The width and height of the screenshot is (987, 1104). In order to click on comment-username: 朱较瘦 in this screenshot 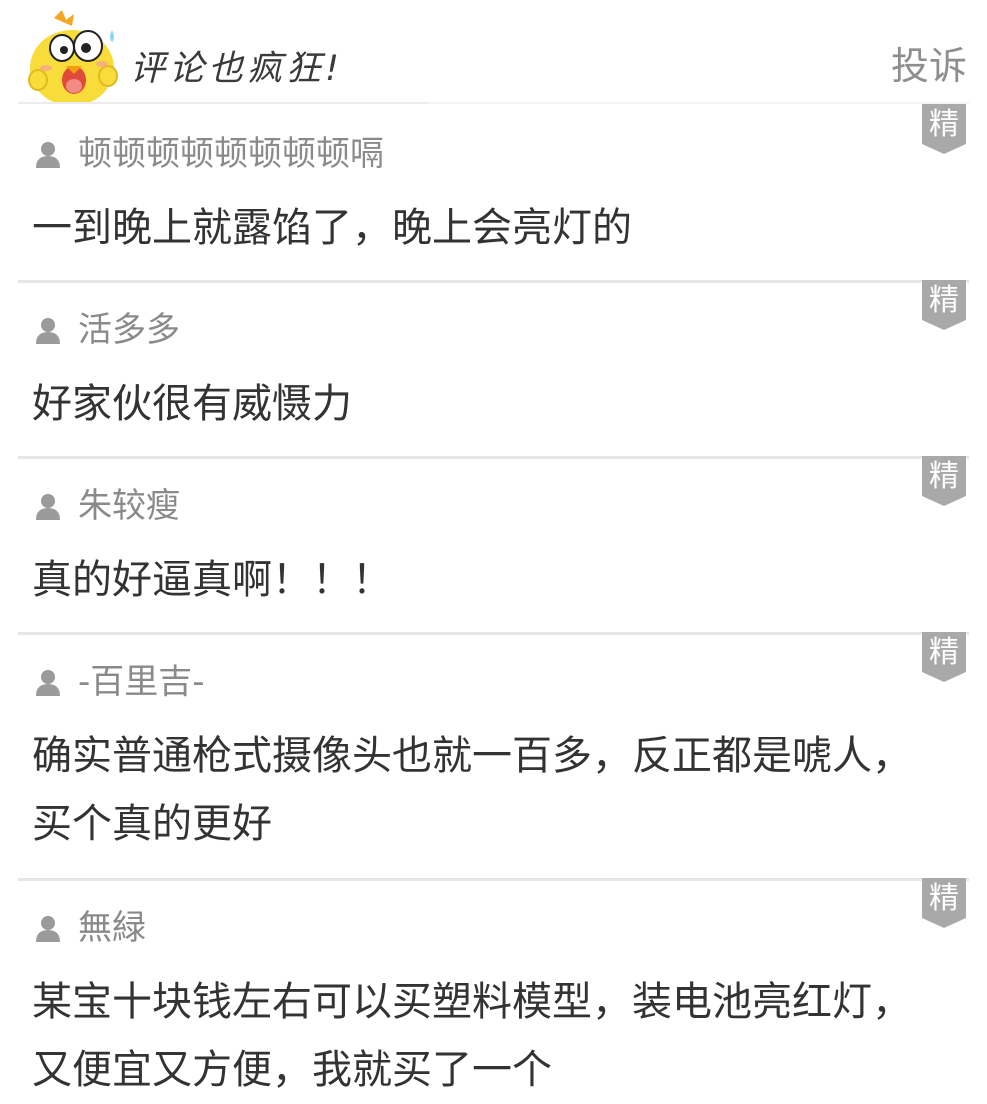, I will do `click(129, 506)`.